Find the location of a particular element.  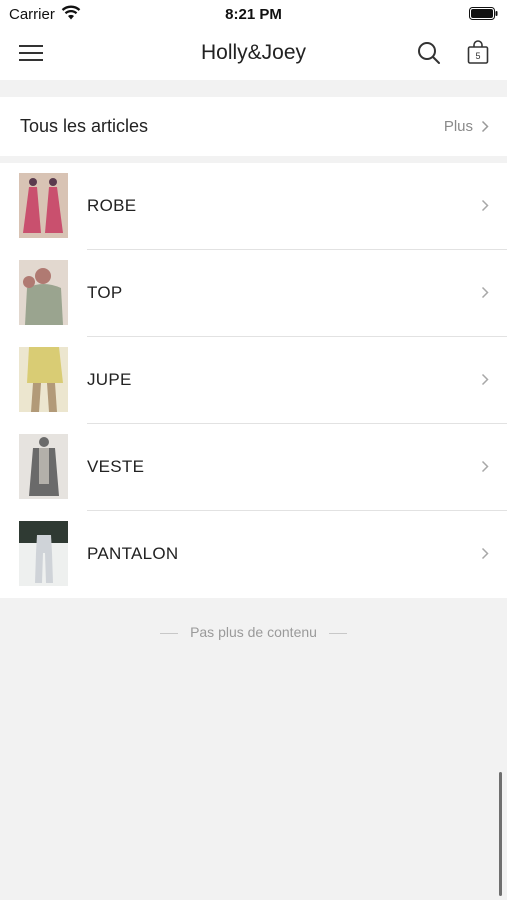

status-bar: Carrier 8:21 PM is located at coordinates (253, 14).